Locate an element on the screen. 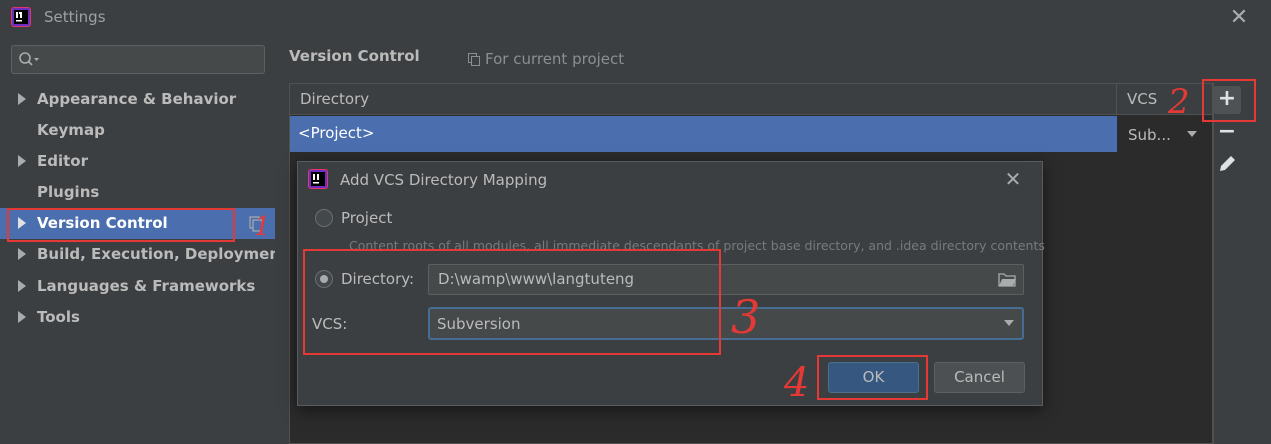 The height and width of the screenshot is (444, 1271). dialog-title: Add VCS Directory Mapping is located at coordinates (444, 180).